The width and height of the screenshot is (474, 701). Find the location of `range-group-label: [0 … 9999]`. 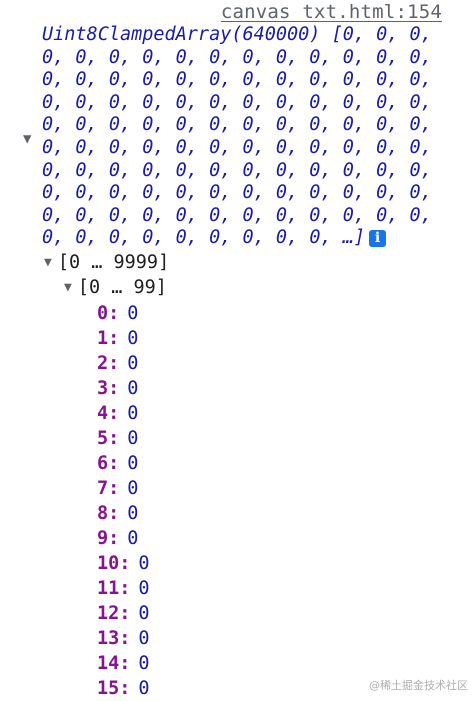

range-group-label: [0 … 9999] is located at coordinates (113, 262).